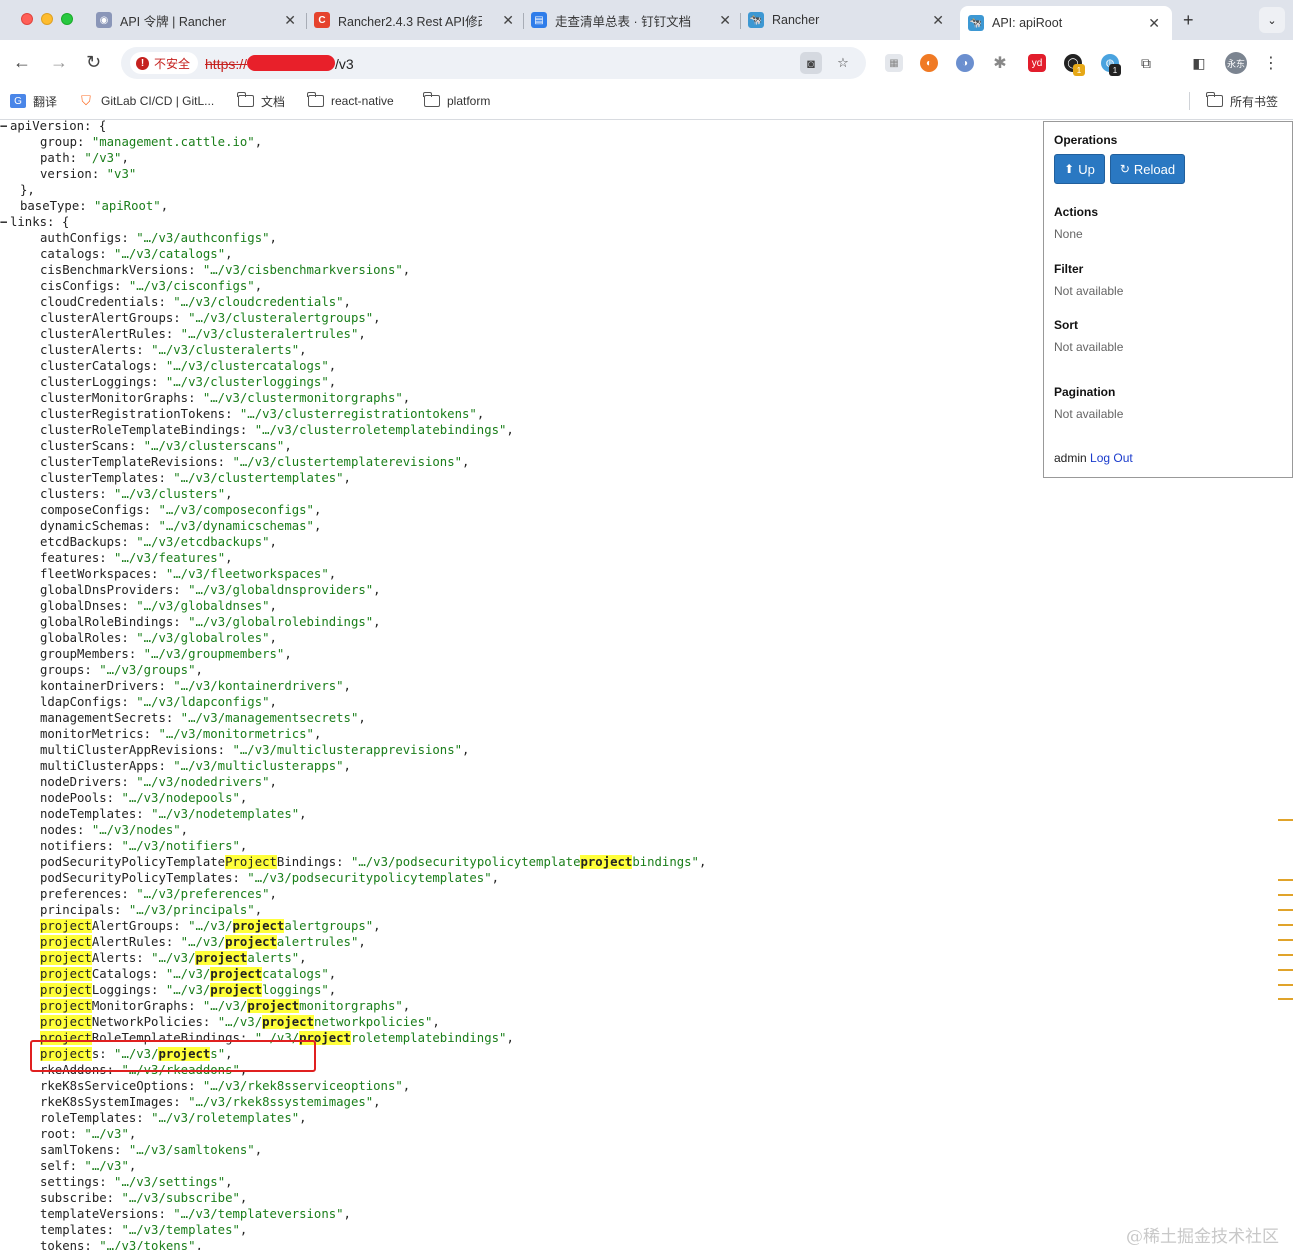  What do you see at coordinates (850, 20) in the screenshot?
I see `tab-rancher: 🐄 Rancher ✕` at bounding box center [850, 20].